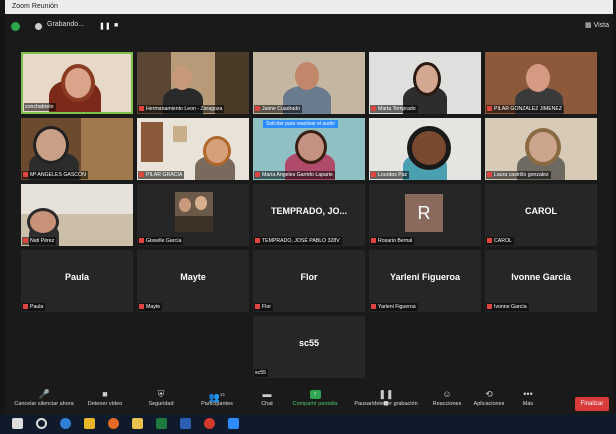  Describe the element at coordinates (77, 149) in the screenshot. I see `video-tile: Mª ANGELES GASCÓN` at that location.